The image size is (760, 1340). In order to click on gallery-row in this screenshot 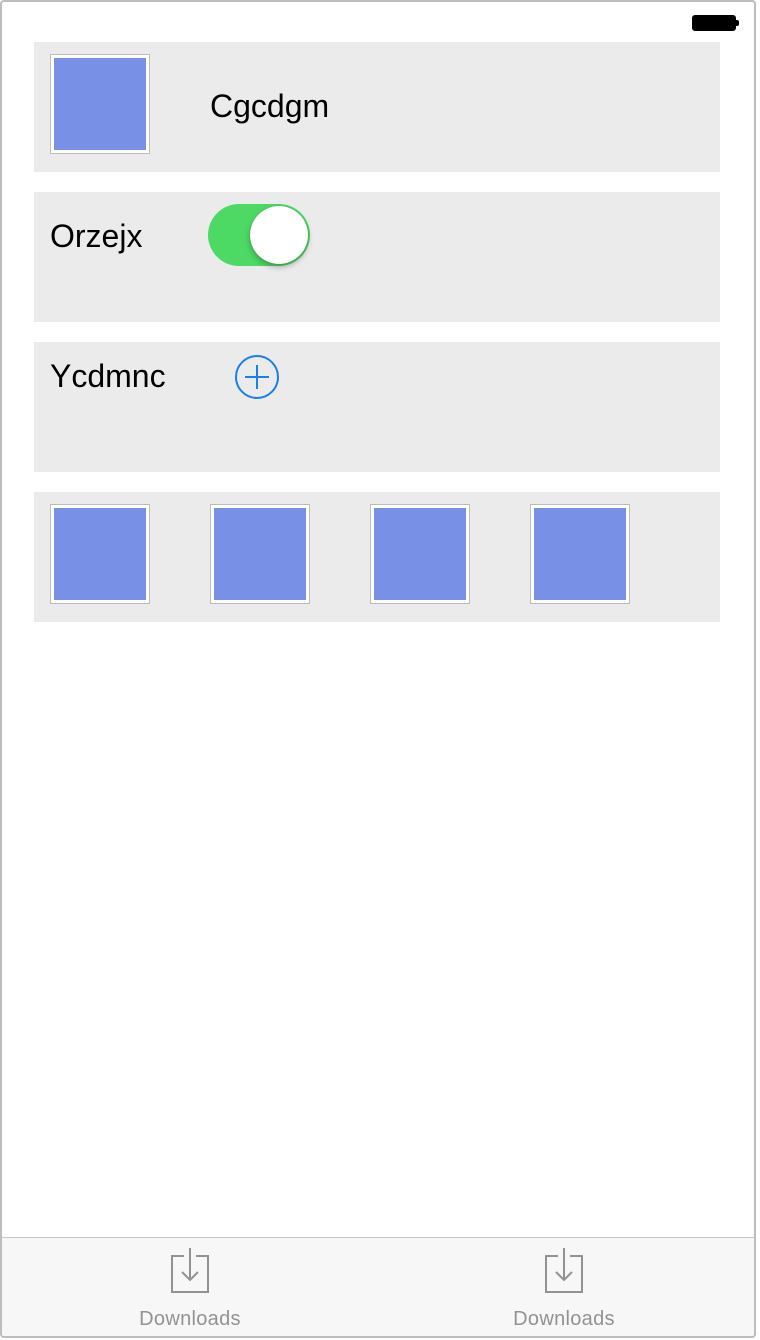, I will do `click(377, 557)`.